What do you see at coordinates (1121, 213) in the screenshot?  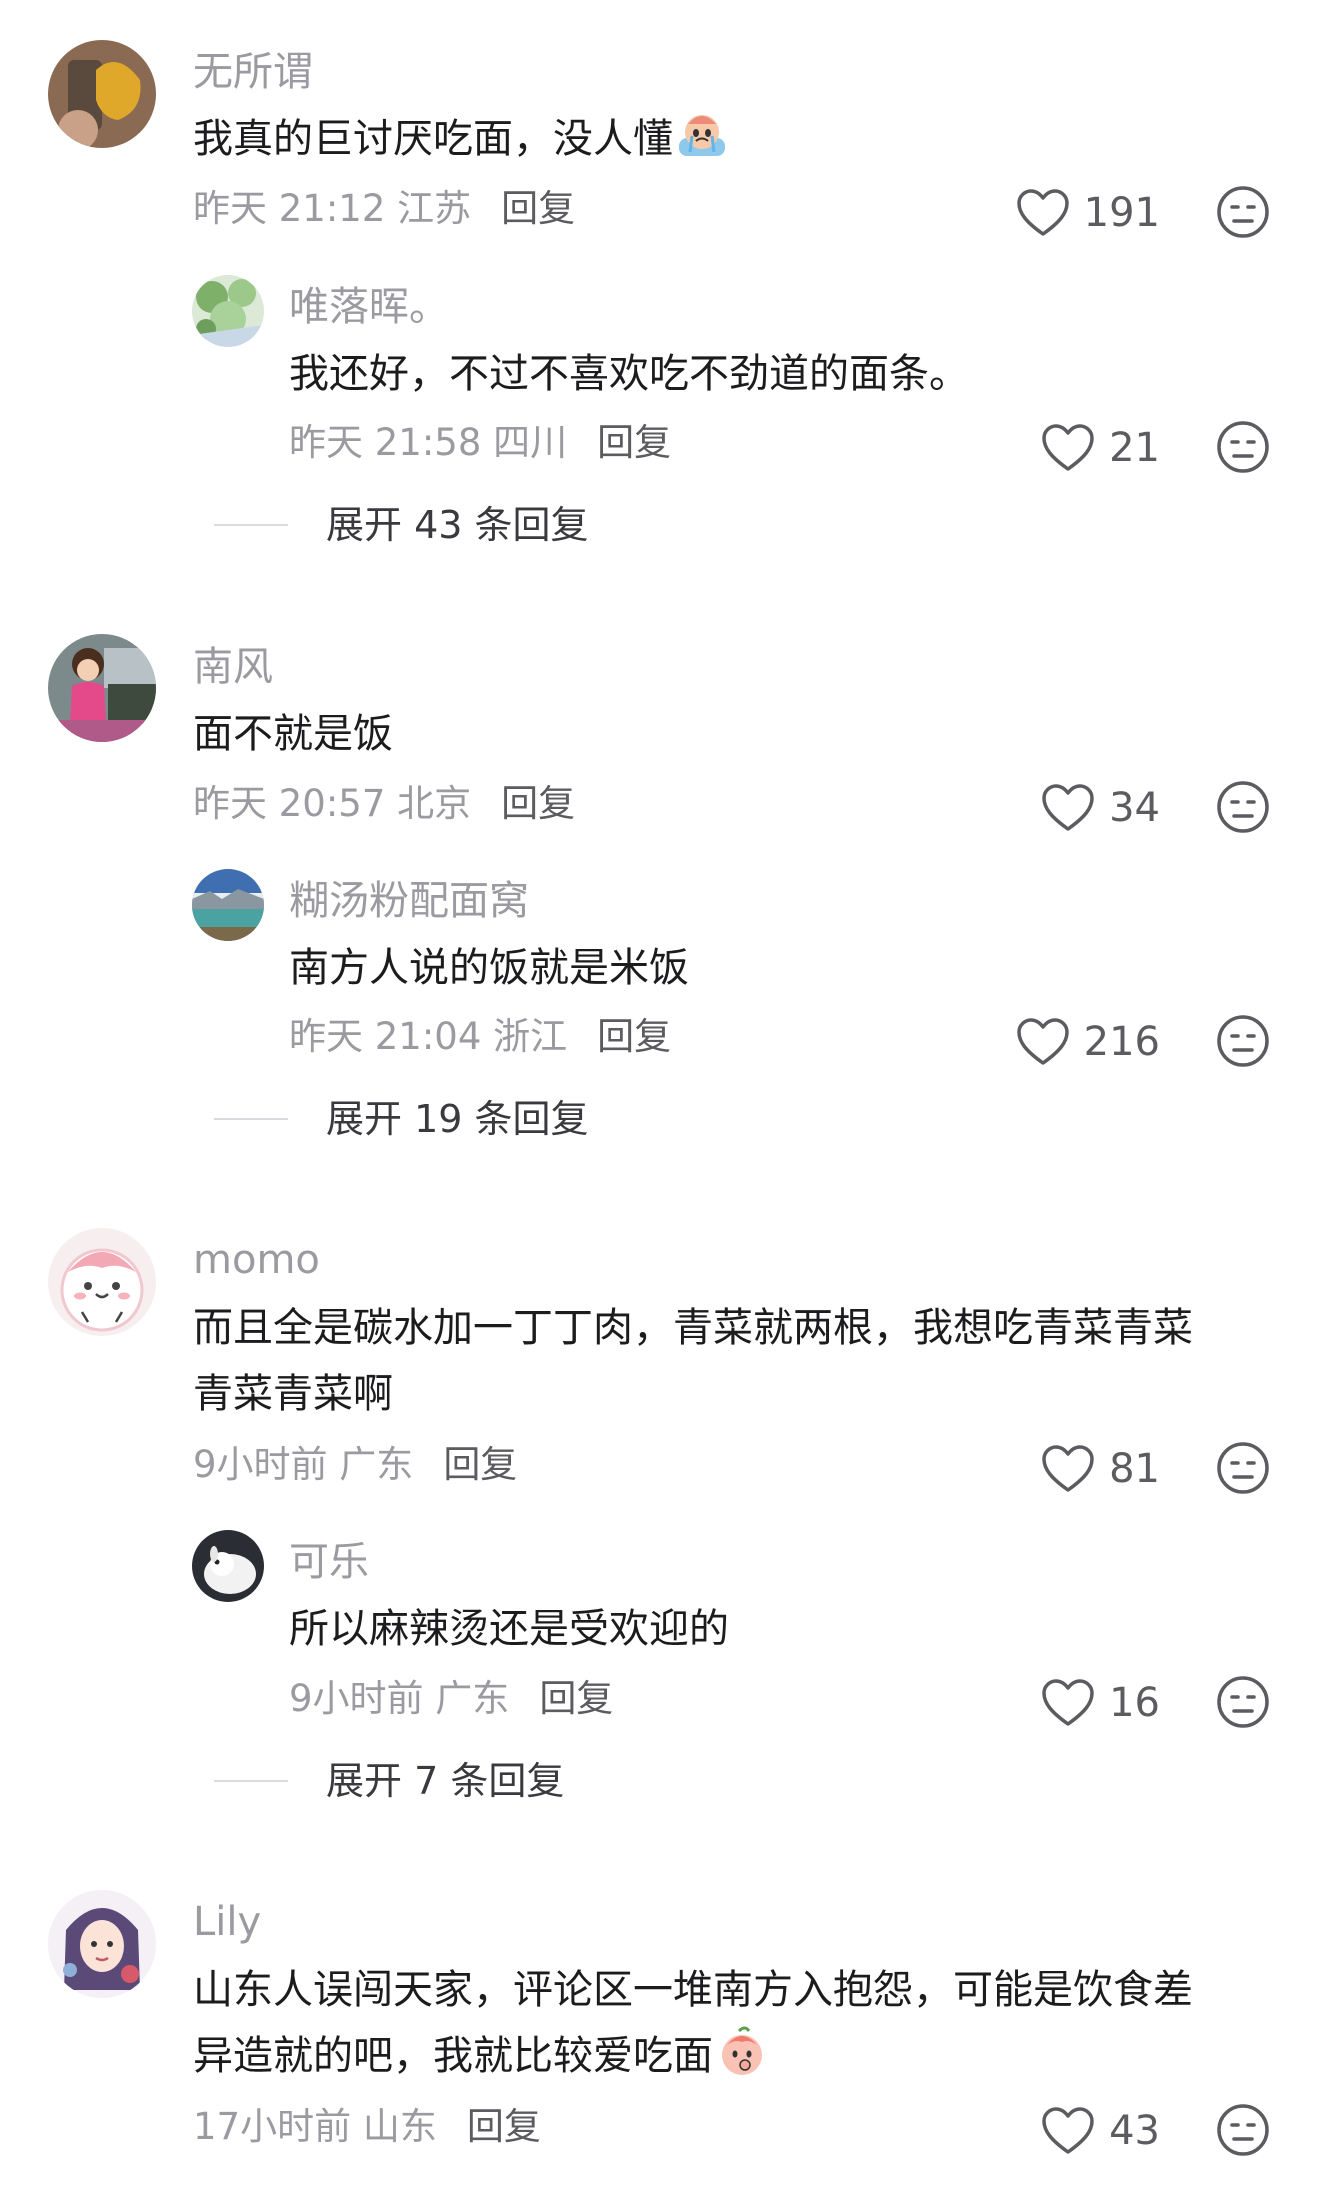 I see `like-count: 191` at bounding box center [1121, 213].